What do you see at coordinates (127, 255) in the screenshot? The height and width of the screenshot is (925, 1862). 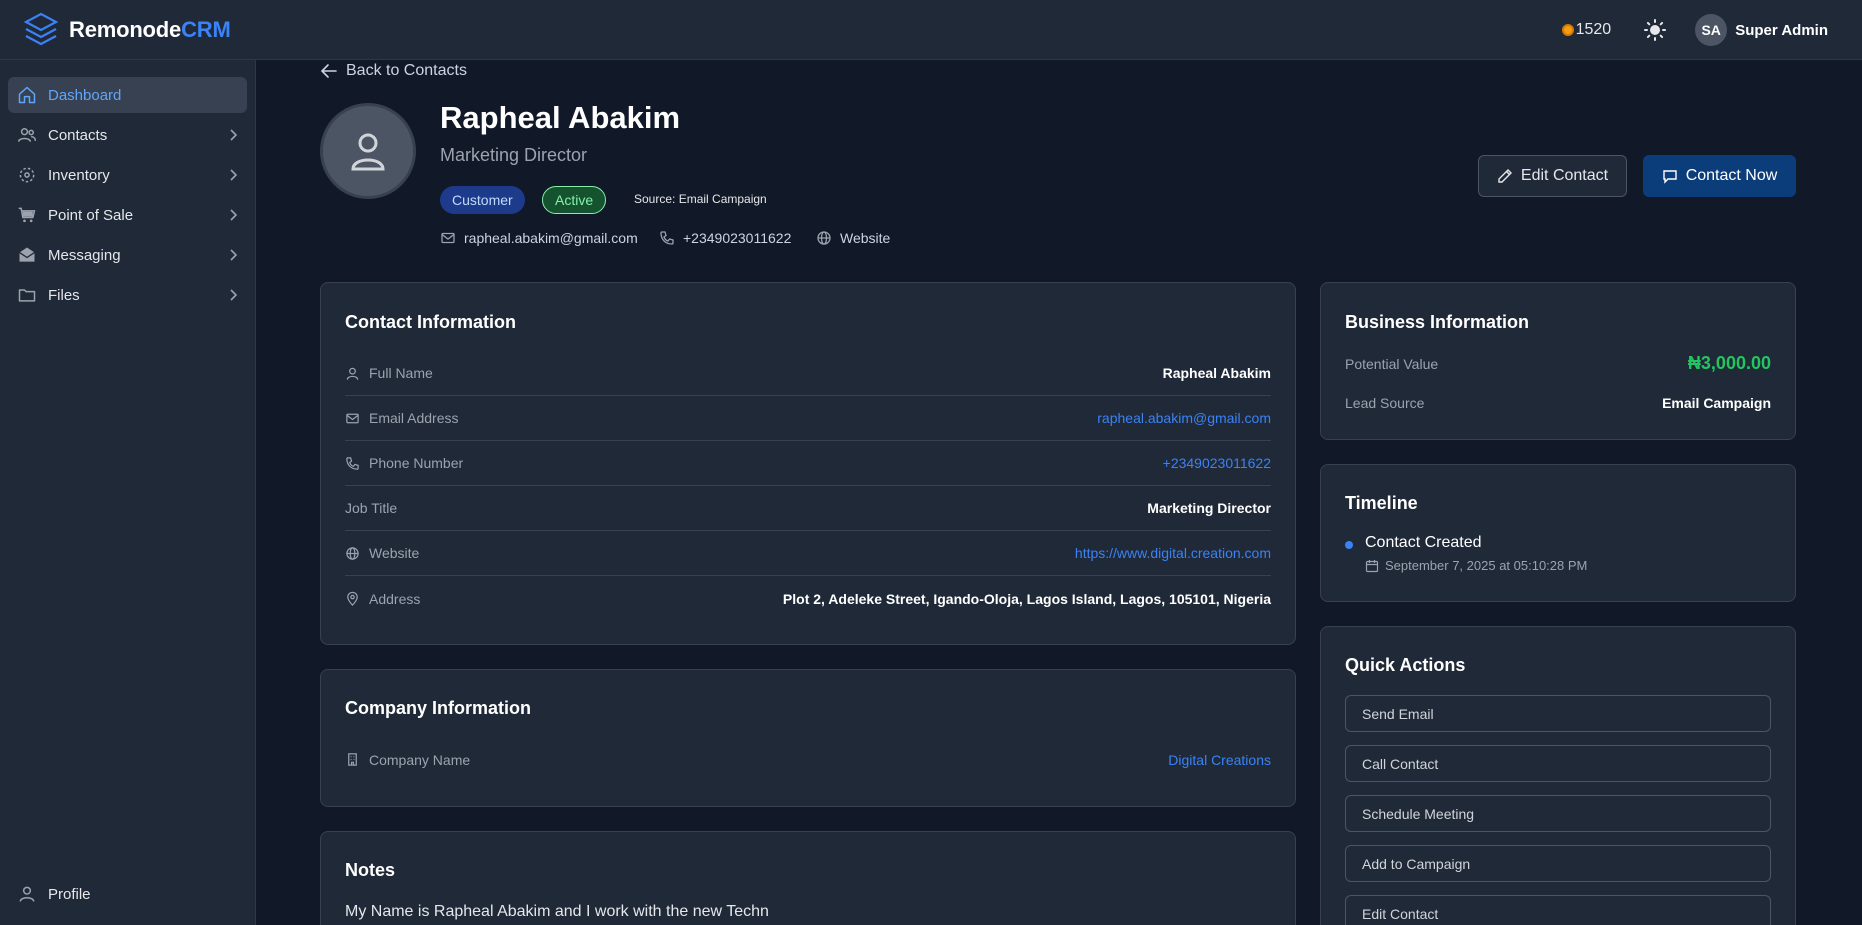 I see `sidebar-item-messaging: Messaging` at bounding box center [127, 255].